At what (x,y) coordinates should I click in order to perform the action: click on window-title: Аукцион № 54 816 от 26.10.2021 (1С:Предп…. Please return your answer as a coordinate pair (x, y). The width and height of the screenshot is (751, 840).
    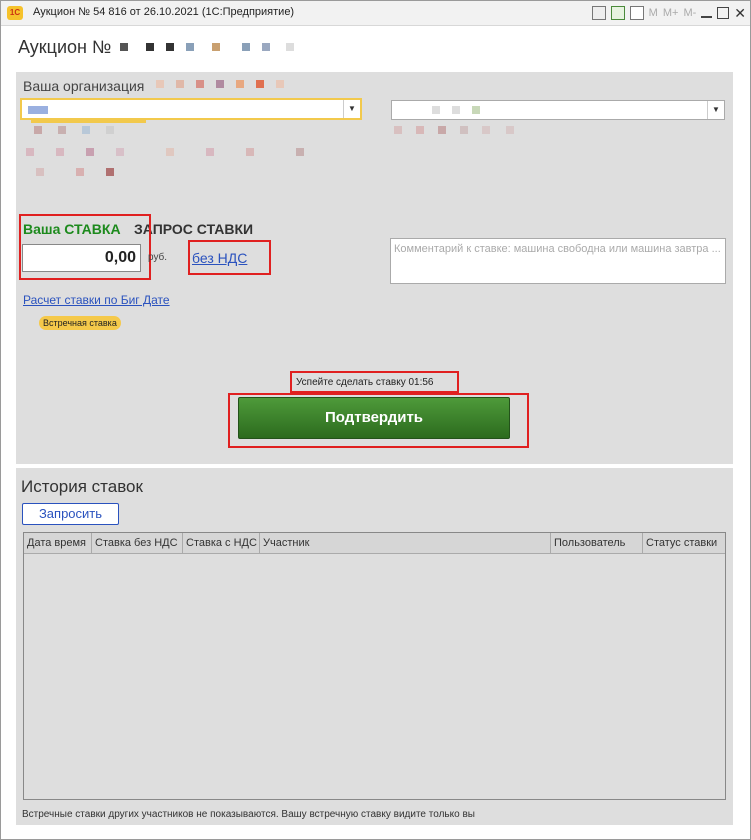
    Looking at the image, I should click on (164, 12).